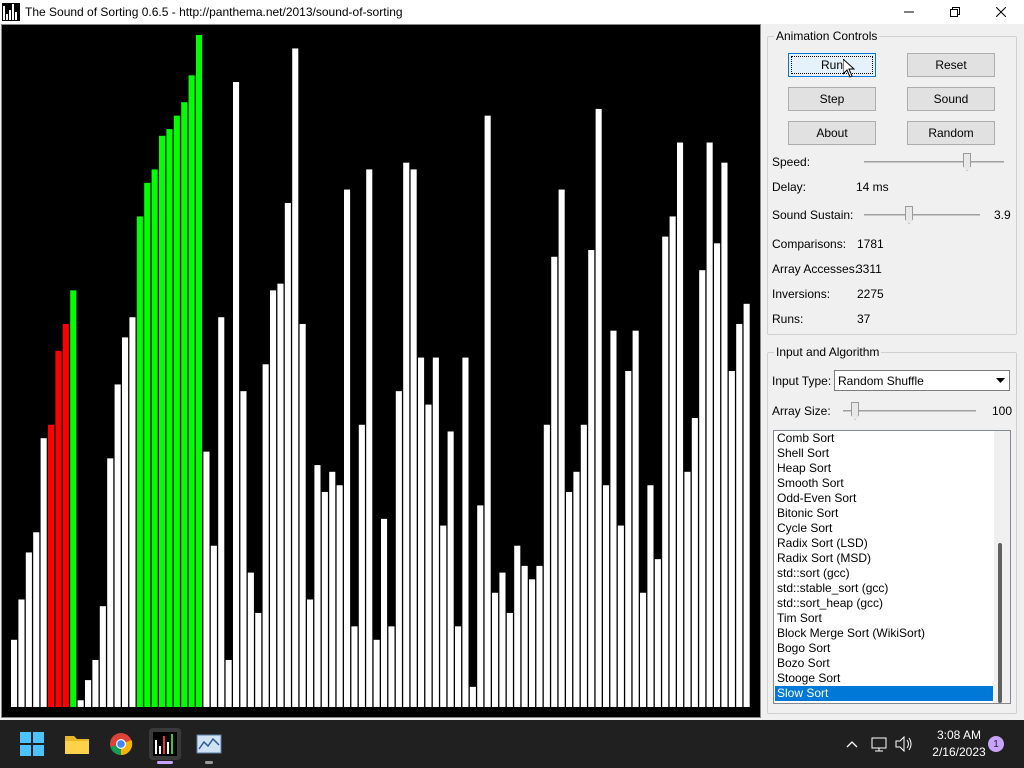 Image resolution: width=1024 pixels, height=768 pixels. Describe the element at coordinates (885, 498) in the screenshot. I see `algorithm-item: Odd-Even Sort` at that location.